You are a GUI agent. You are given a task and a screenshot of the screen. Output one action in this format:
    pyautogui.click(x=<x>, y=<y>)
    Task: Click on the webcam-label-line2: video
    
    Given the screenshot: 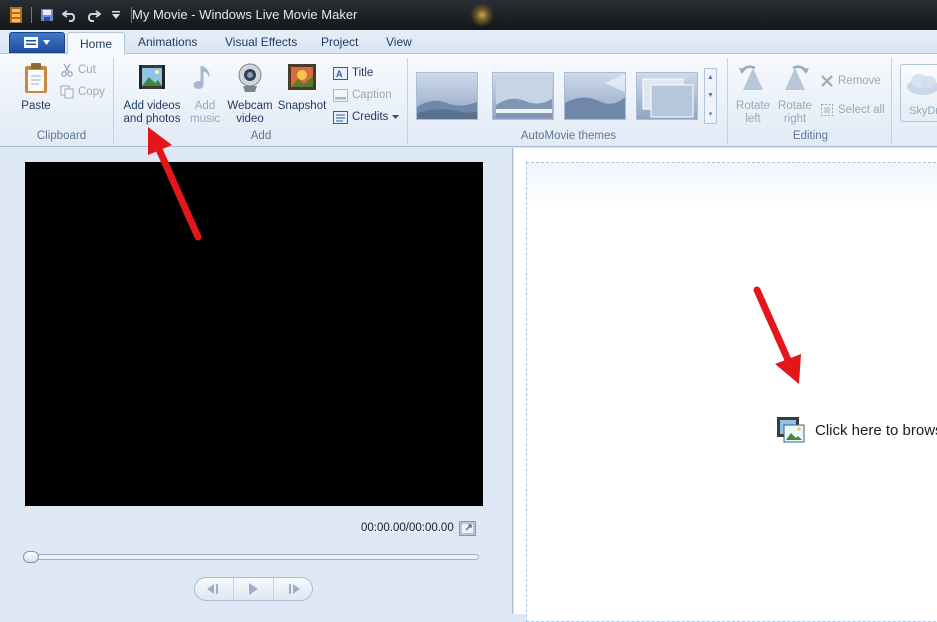 What is the action you would take?
    pyautogui.click(x=250, y=119)
    